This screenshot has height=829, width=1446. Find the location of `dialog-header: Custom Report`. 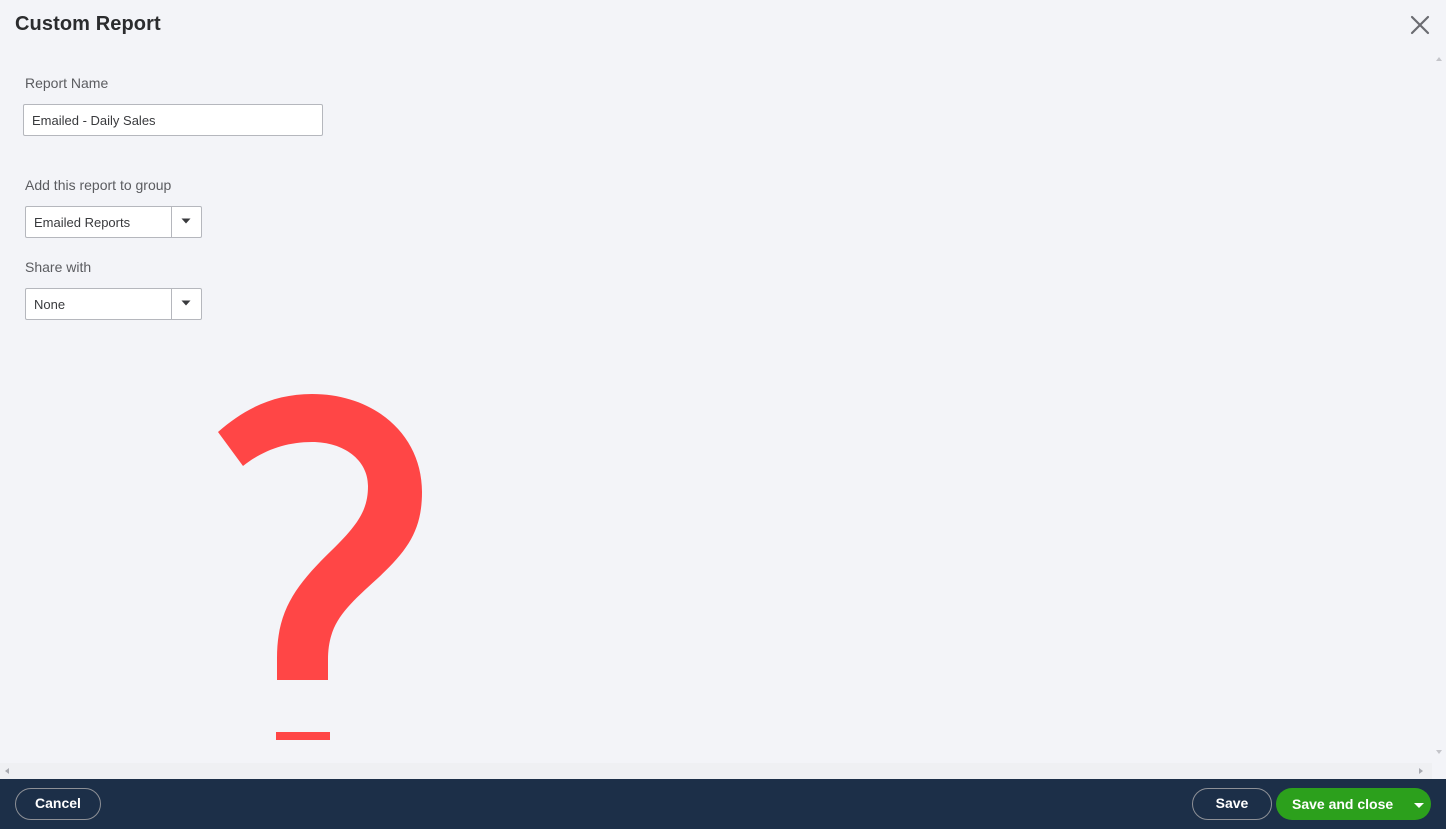

dialog-header: Custom Report is located at coordinates (723, 26).